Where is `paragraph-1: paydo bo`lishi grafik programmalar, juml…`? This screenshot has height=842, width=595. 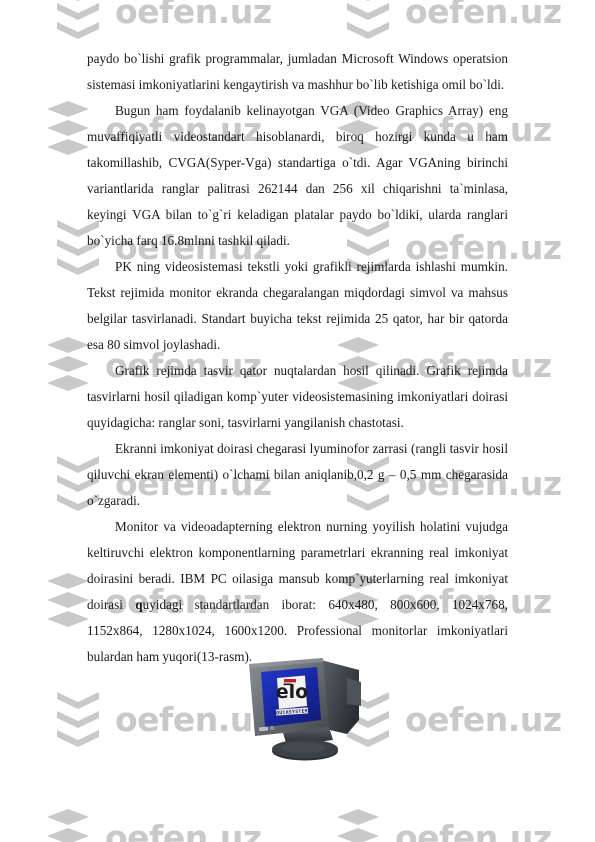
paragraph-1: paydo bo`lishi grafik programmalar, juml… is located at coordinates (297, 71).